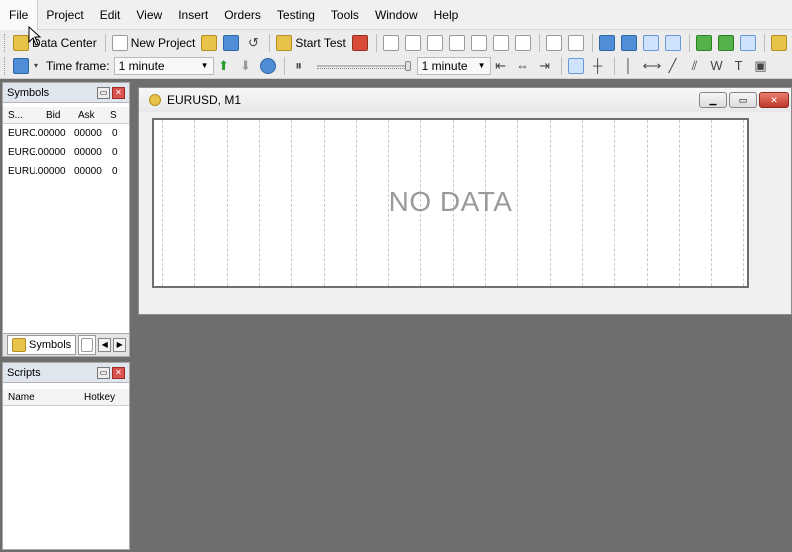 The width and height of the screenshot is (792, 552). What do you see at coordinates (704, 43) in the screenshot?
I see `line-chart-button` at bounding box center [704, 43].